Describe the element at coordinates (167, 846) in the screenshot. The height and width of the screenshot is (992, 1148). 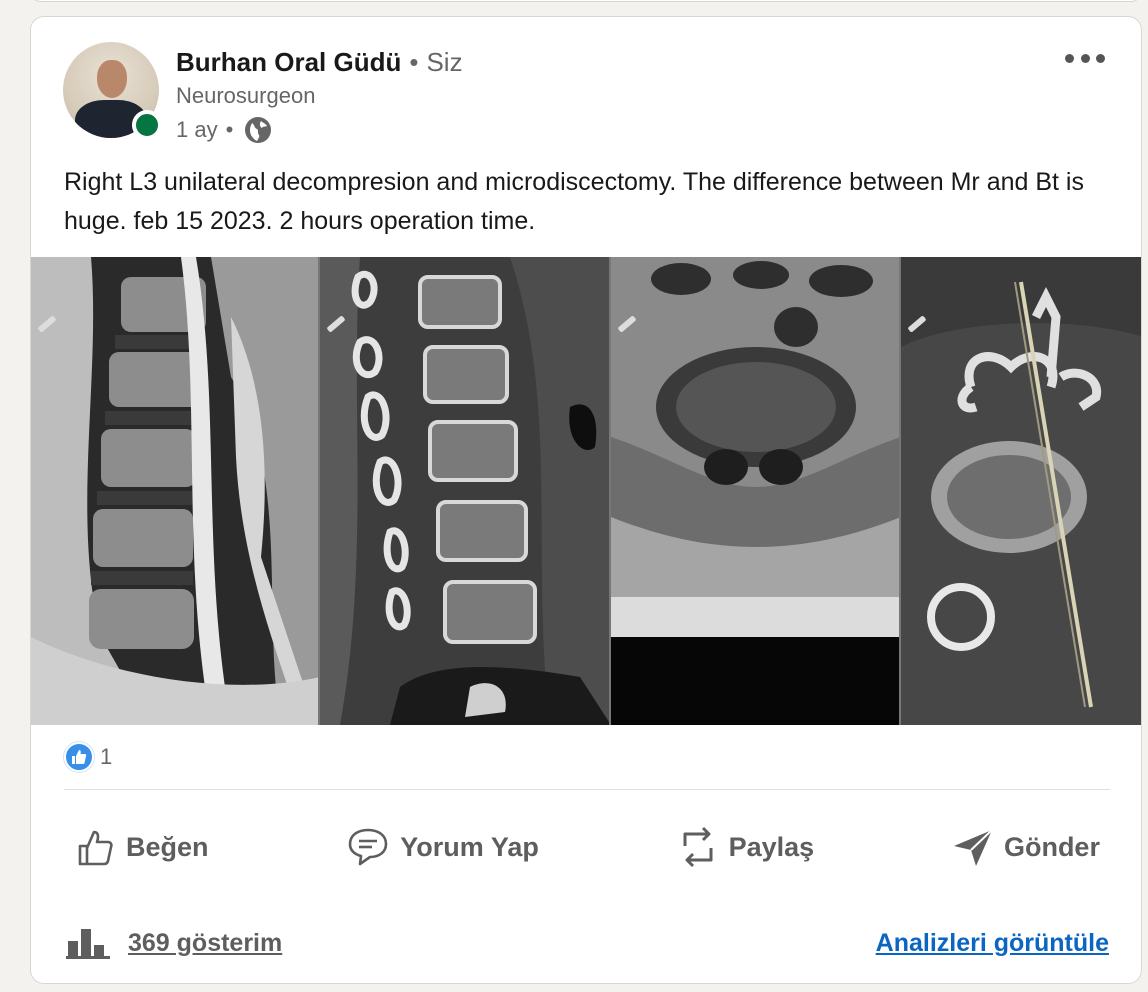
I see `like-label: Beğen` at that location.